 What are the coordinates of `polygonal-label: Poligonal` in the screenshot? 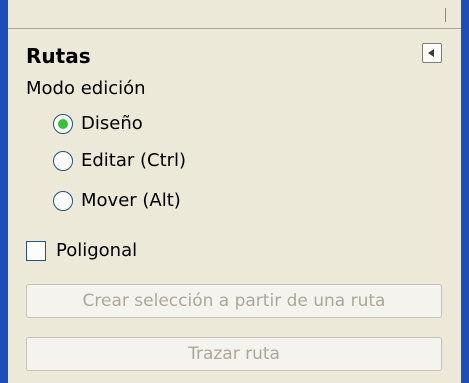 It's located at (97, 250).